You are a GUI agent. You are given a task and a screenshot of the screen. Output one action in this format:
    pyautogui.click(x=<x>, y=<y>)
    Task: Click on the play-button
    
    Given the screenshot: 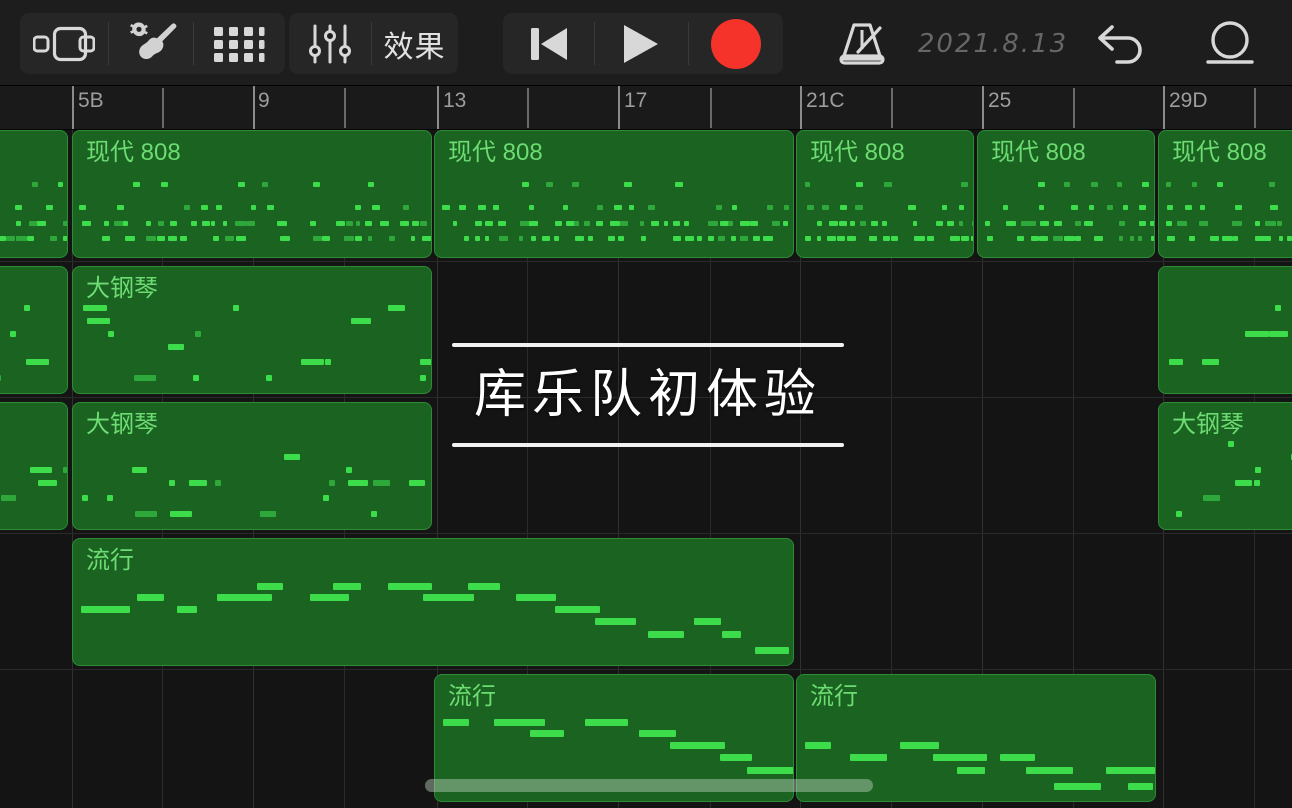 What is the action you would take?
    pyautogui.click(x=641, y=43)
    